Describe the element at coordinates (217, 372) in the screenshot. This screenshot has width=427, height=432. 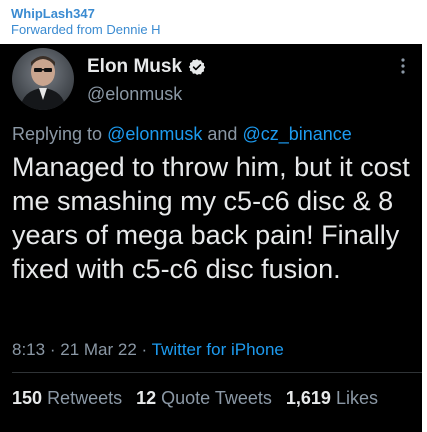
I see `divider` at that location.